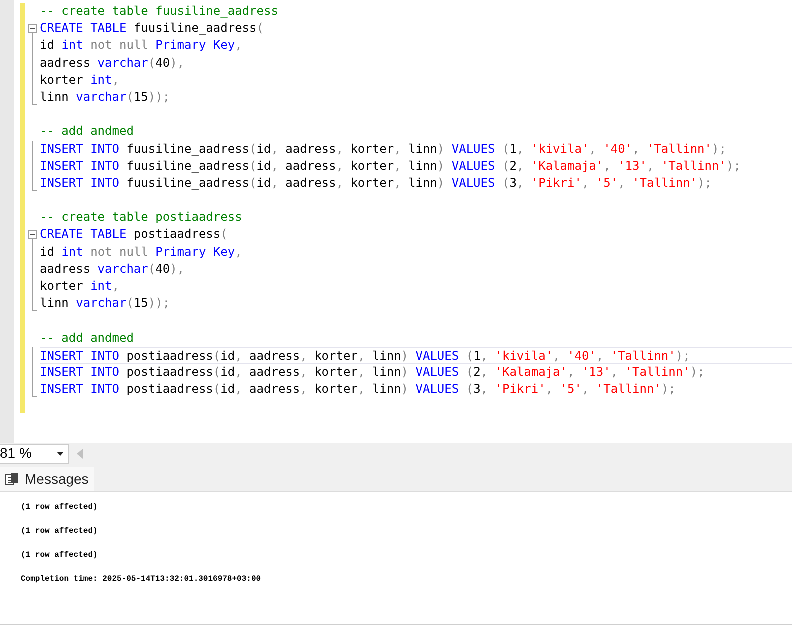 This screenshot has width=792, height=627. What do you see at coordinates (141, 580) in the screenshot?
I see `message-text: Completion time: 2025-05-14T13:32:01.3016978+03:00` at bounding box center [141, 580].